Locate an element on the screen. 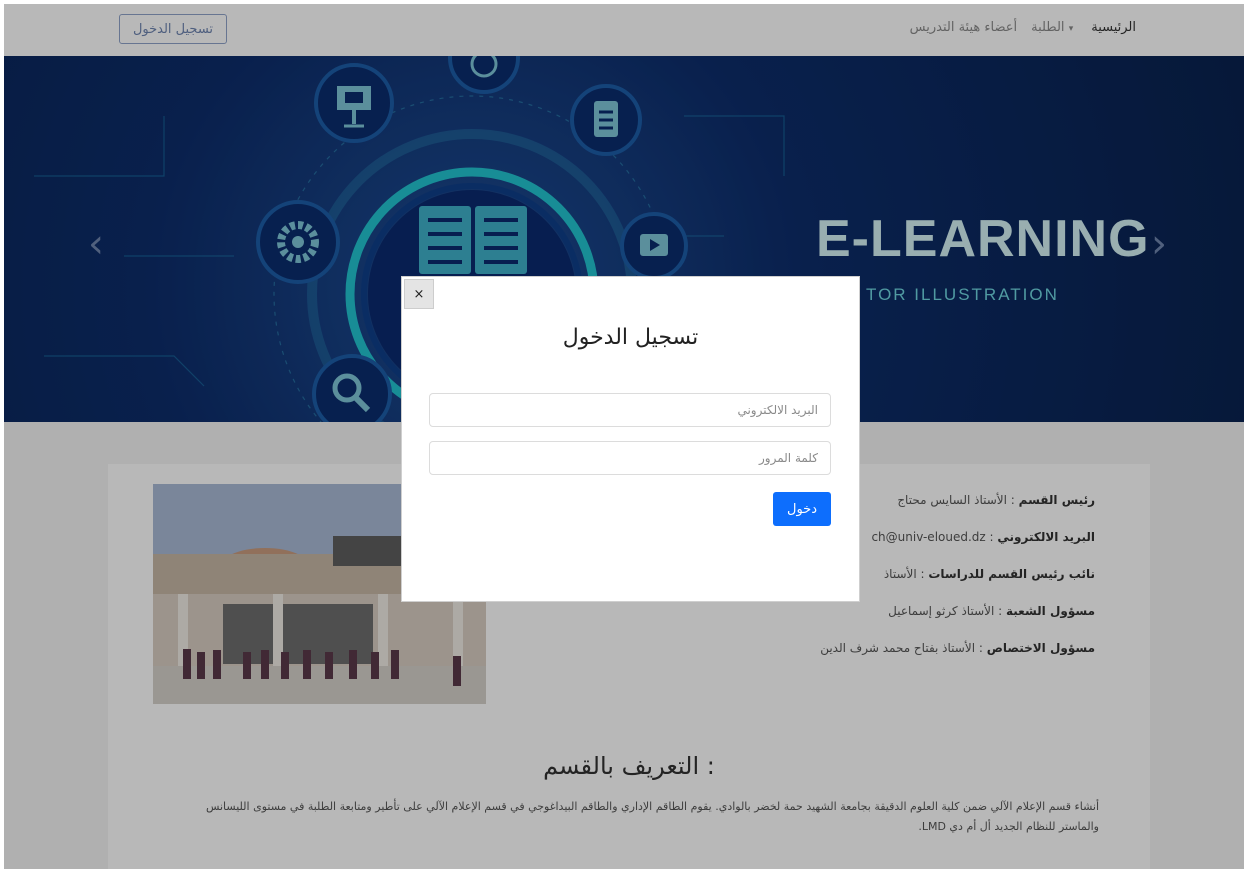 Image resolution: width=1248 pixels, height=869 pixels. login-modal: × تسجيل الدخول دخول is located at coordinates (630, 439).